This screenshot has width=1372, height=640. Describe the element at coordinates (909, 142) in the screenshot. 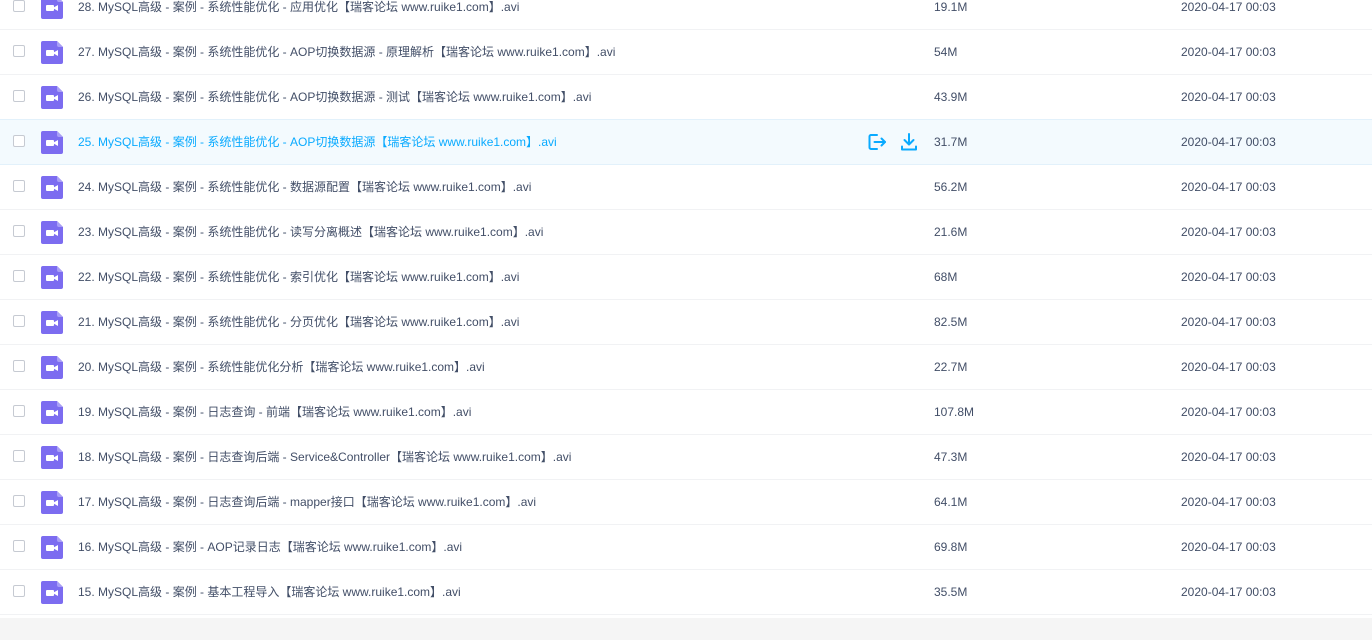

I see `download-icon` at that location.